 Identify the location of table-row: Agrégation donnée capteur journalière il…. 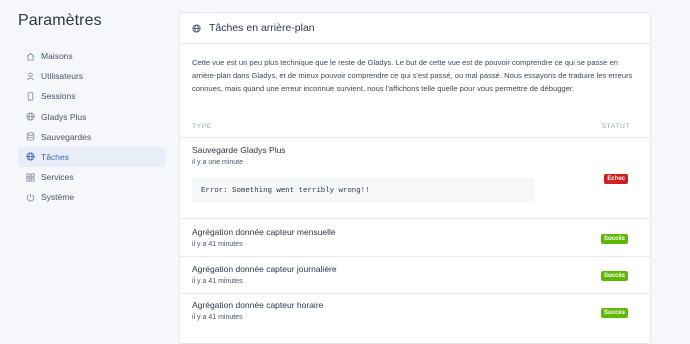
(415, 275).